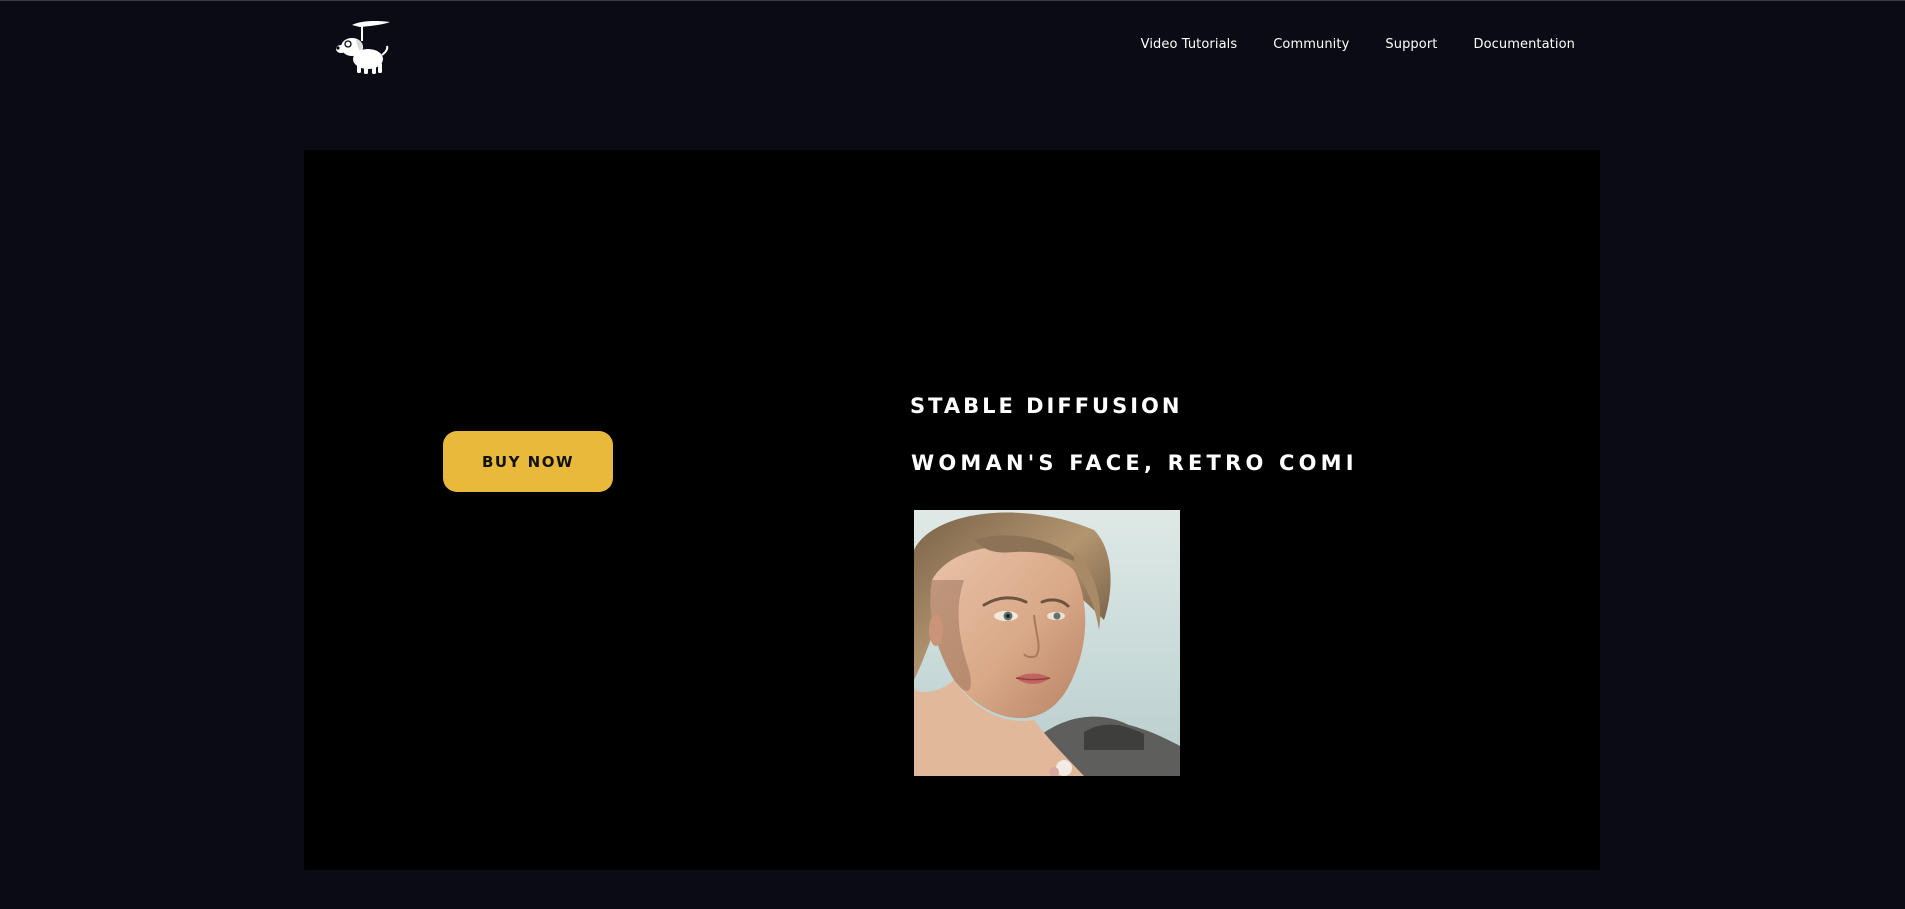 This screenshot has width=1905, height=909. What do you see at coordinates (528, 461) in the screenshot?
I see `buy-now-button: BUY NOW` at bounding box center [528, 461].